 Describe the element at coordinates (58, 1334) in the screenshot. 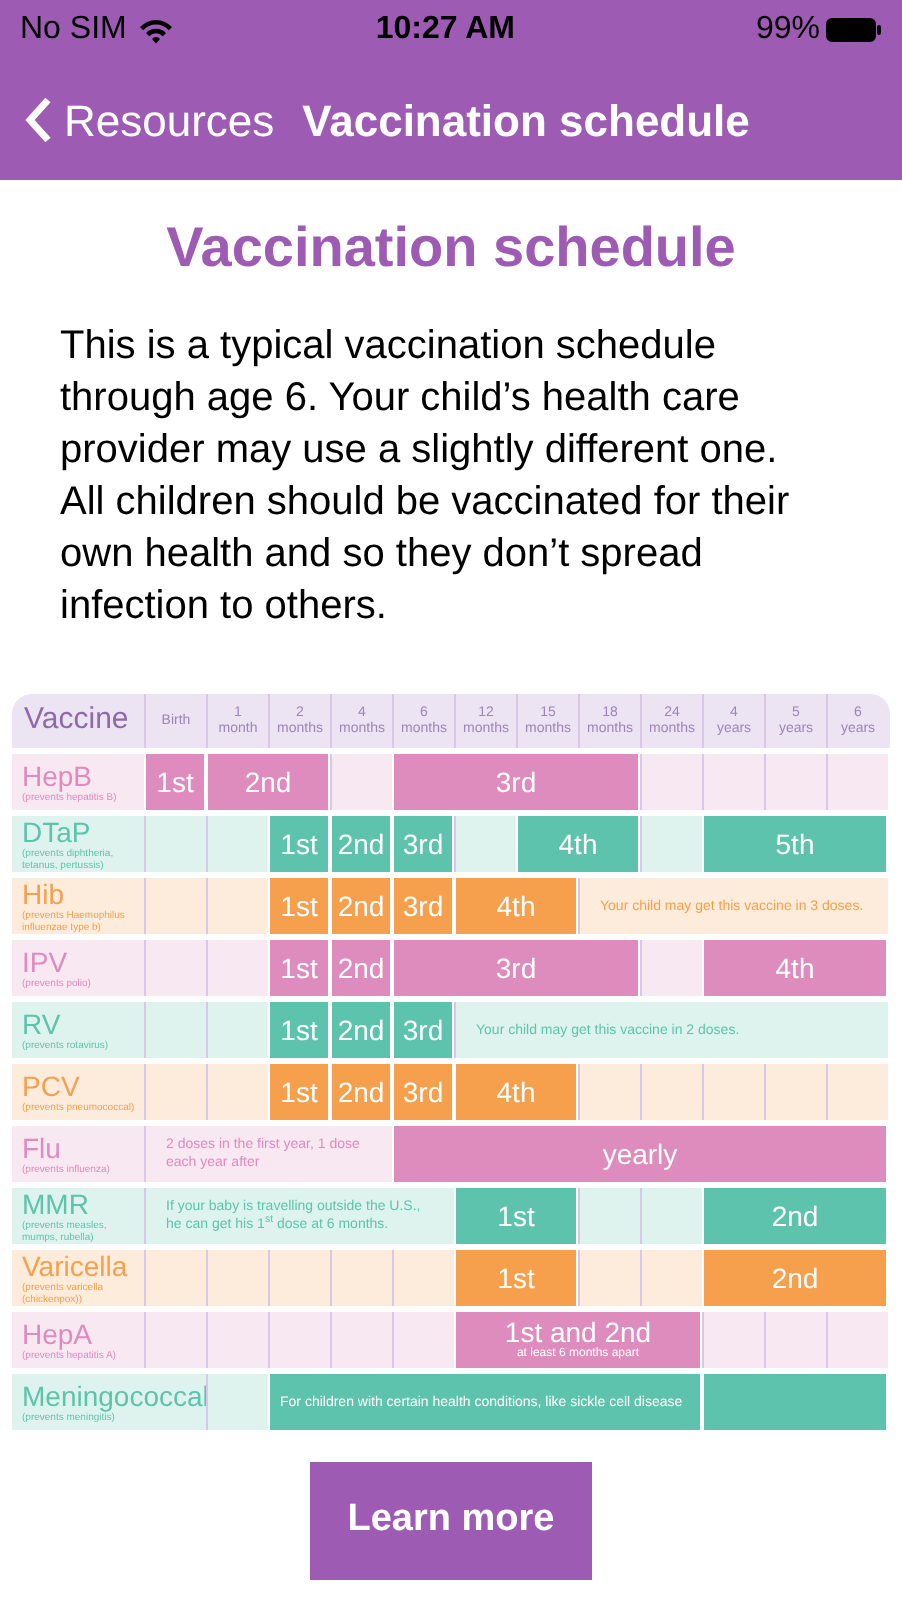

I see `vaccine-name: HepA` at that location.